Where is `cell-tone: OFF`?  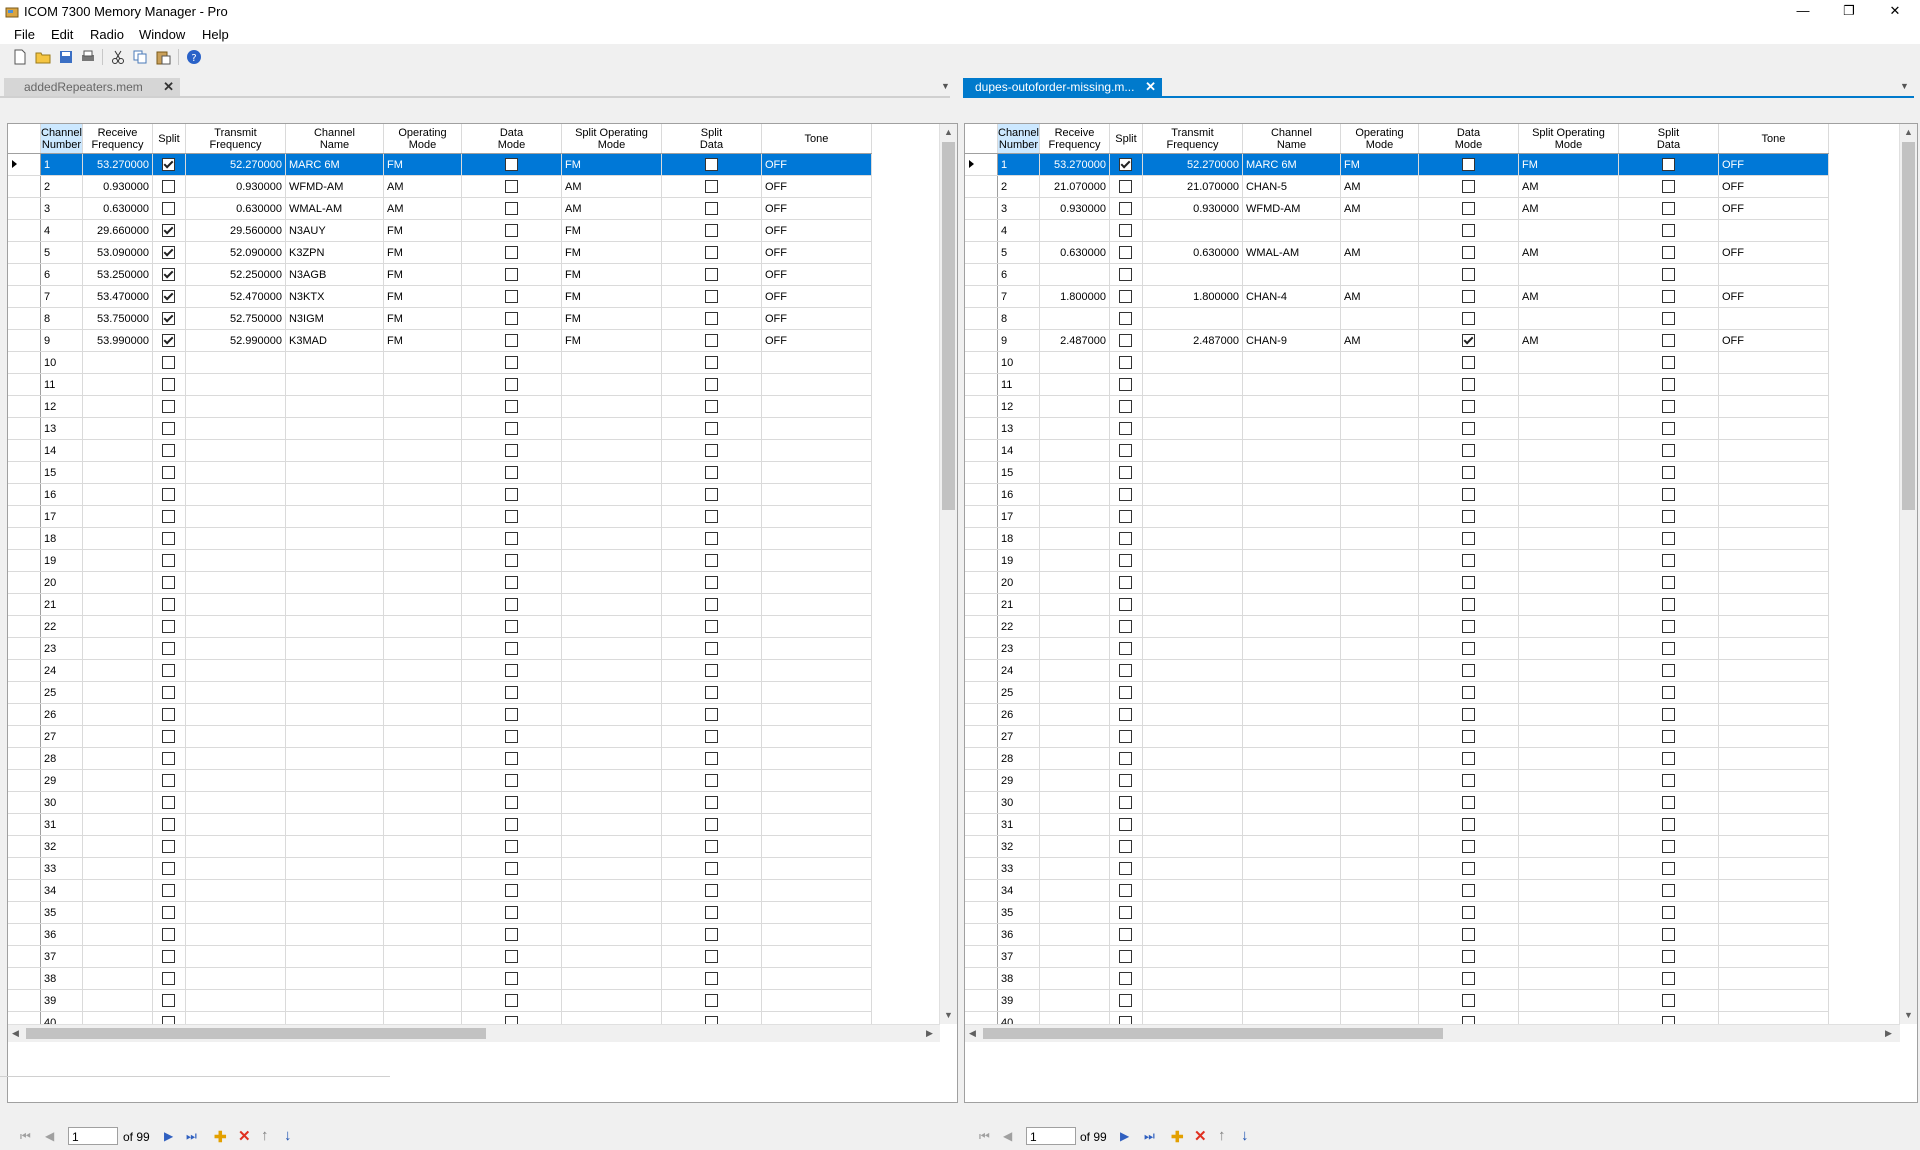
cell-tone: OFF is located at coordinates (1773, 164).